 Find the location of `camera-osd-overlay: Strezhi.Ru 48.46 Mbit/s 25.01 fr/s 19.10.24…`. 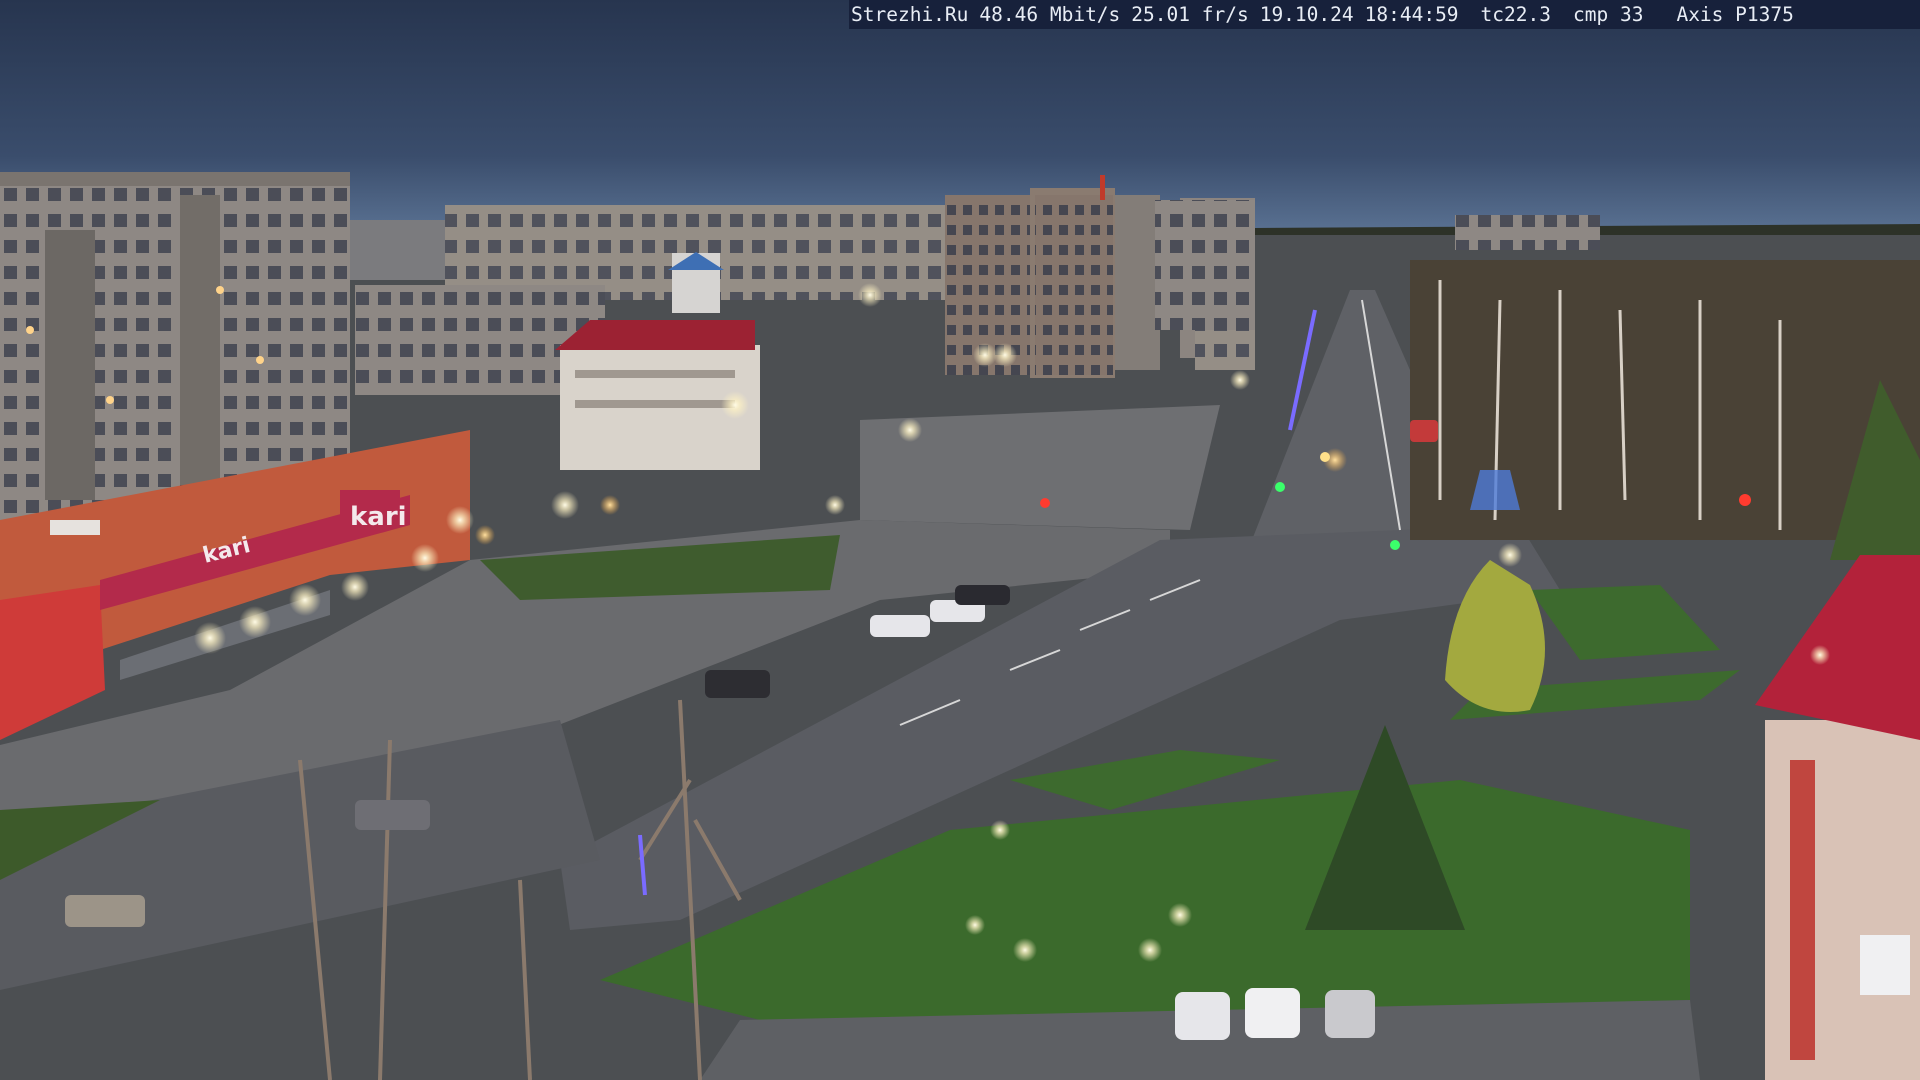

camera-osd-overlay: Strezhi.Ru 48.46 Mbit/s 25.01 fr/s 19.10.24… is located at coordinates (1384, 14).